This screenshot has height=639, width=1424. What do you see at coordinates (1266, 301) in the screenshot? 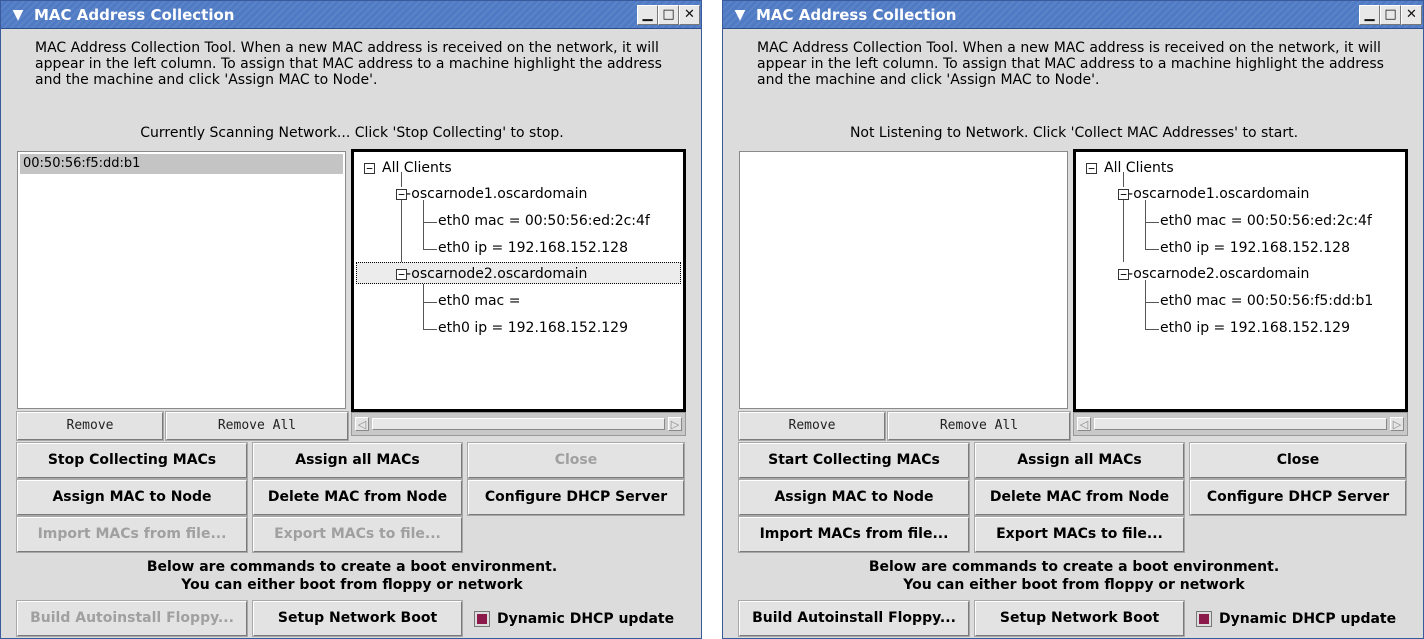
I see `tree-leaf-mac: eth0 mac = 00:50:56:f5:dd:b1` at bounding box center [1266, 301].